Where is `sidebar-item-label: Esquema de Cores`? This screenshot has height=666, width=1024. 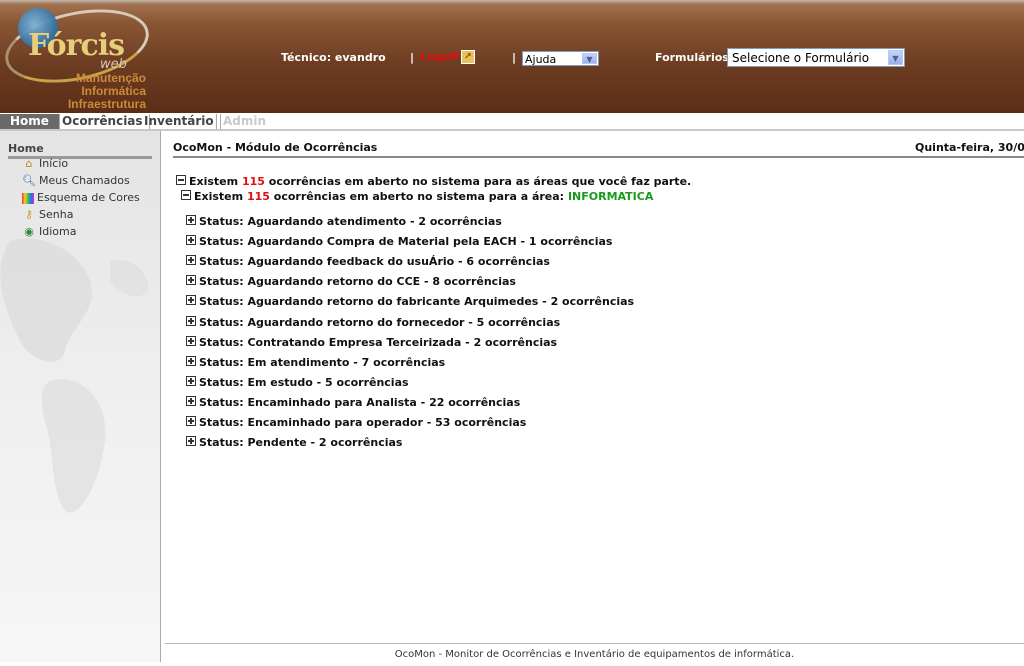 sidebar-item-label: Esquema de Cores is located at coordinates (88, 197).